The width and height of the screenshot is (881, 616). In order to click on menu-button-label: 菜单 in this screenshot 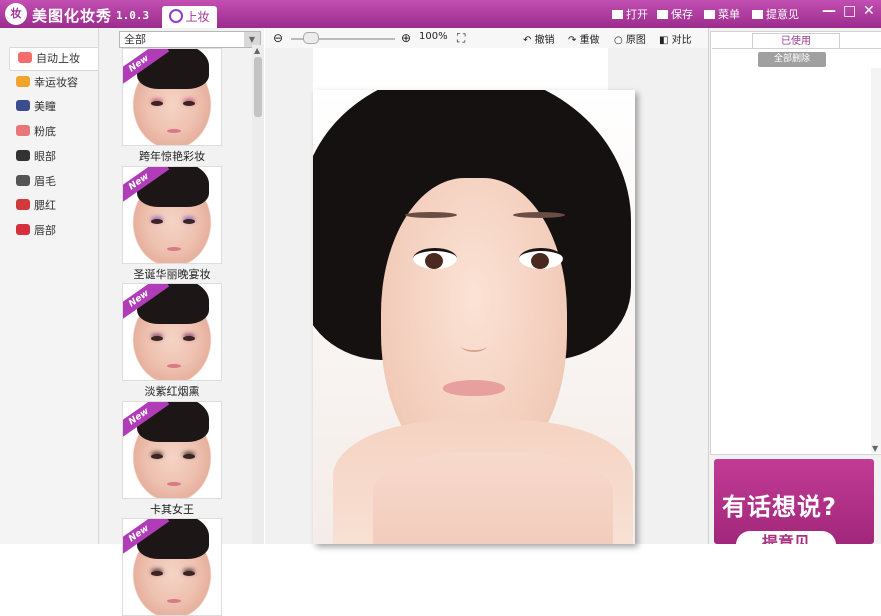, I will do `click(729, 14)`.